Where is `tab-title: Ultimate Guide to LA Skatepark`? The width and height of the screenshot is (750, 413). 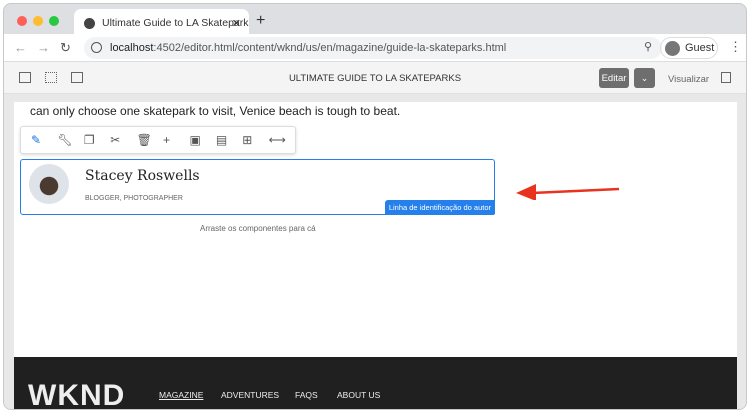
tab-title: Ultimate Guide to LA Skatepark is located at coordinates (175, 23).